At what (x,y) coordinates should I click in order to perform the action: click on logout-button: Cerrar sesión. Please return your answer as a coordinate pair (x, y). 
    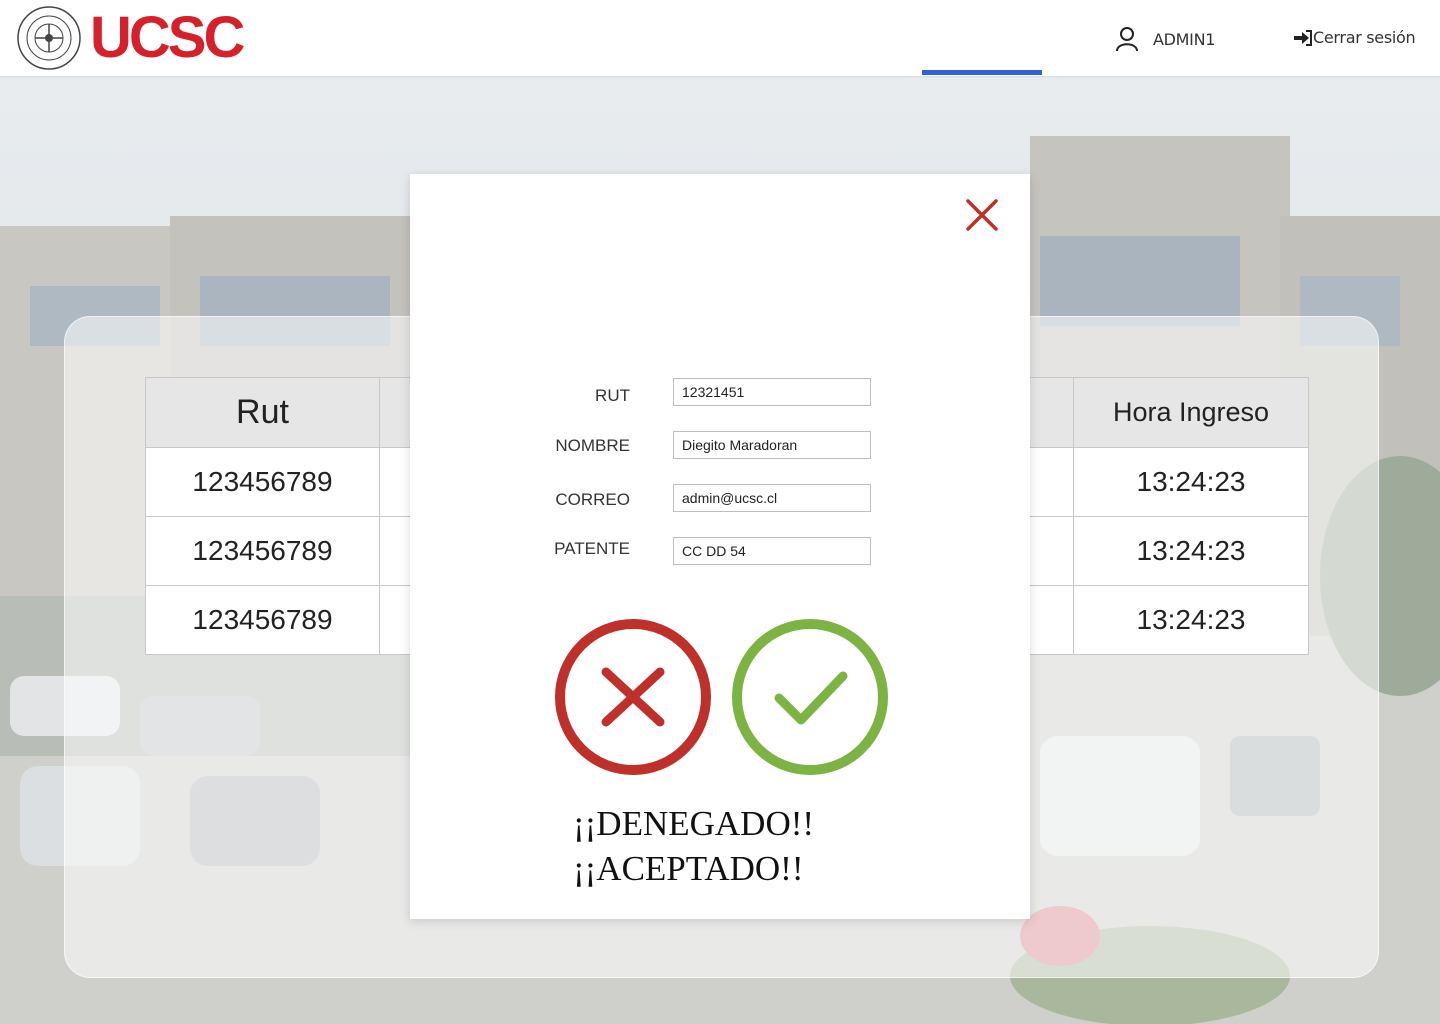
    Looking at the image, I should click on (1354, 37).